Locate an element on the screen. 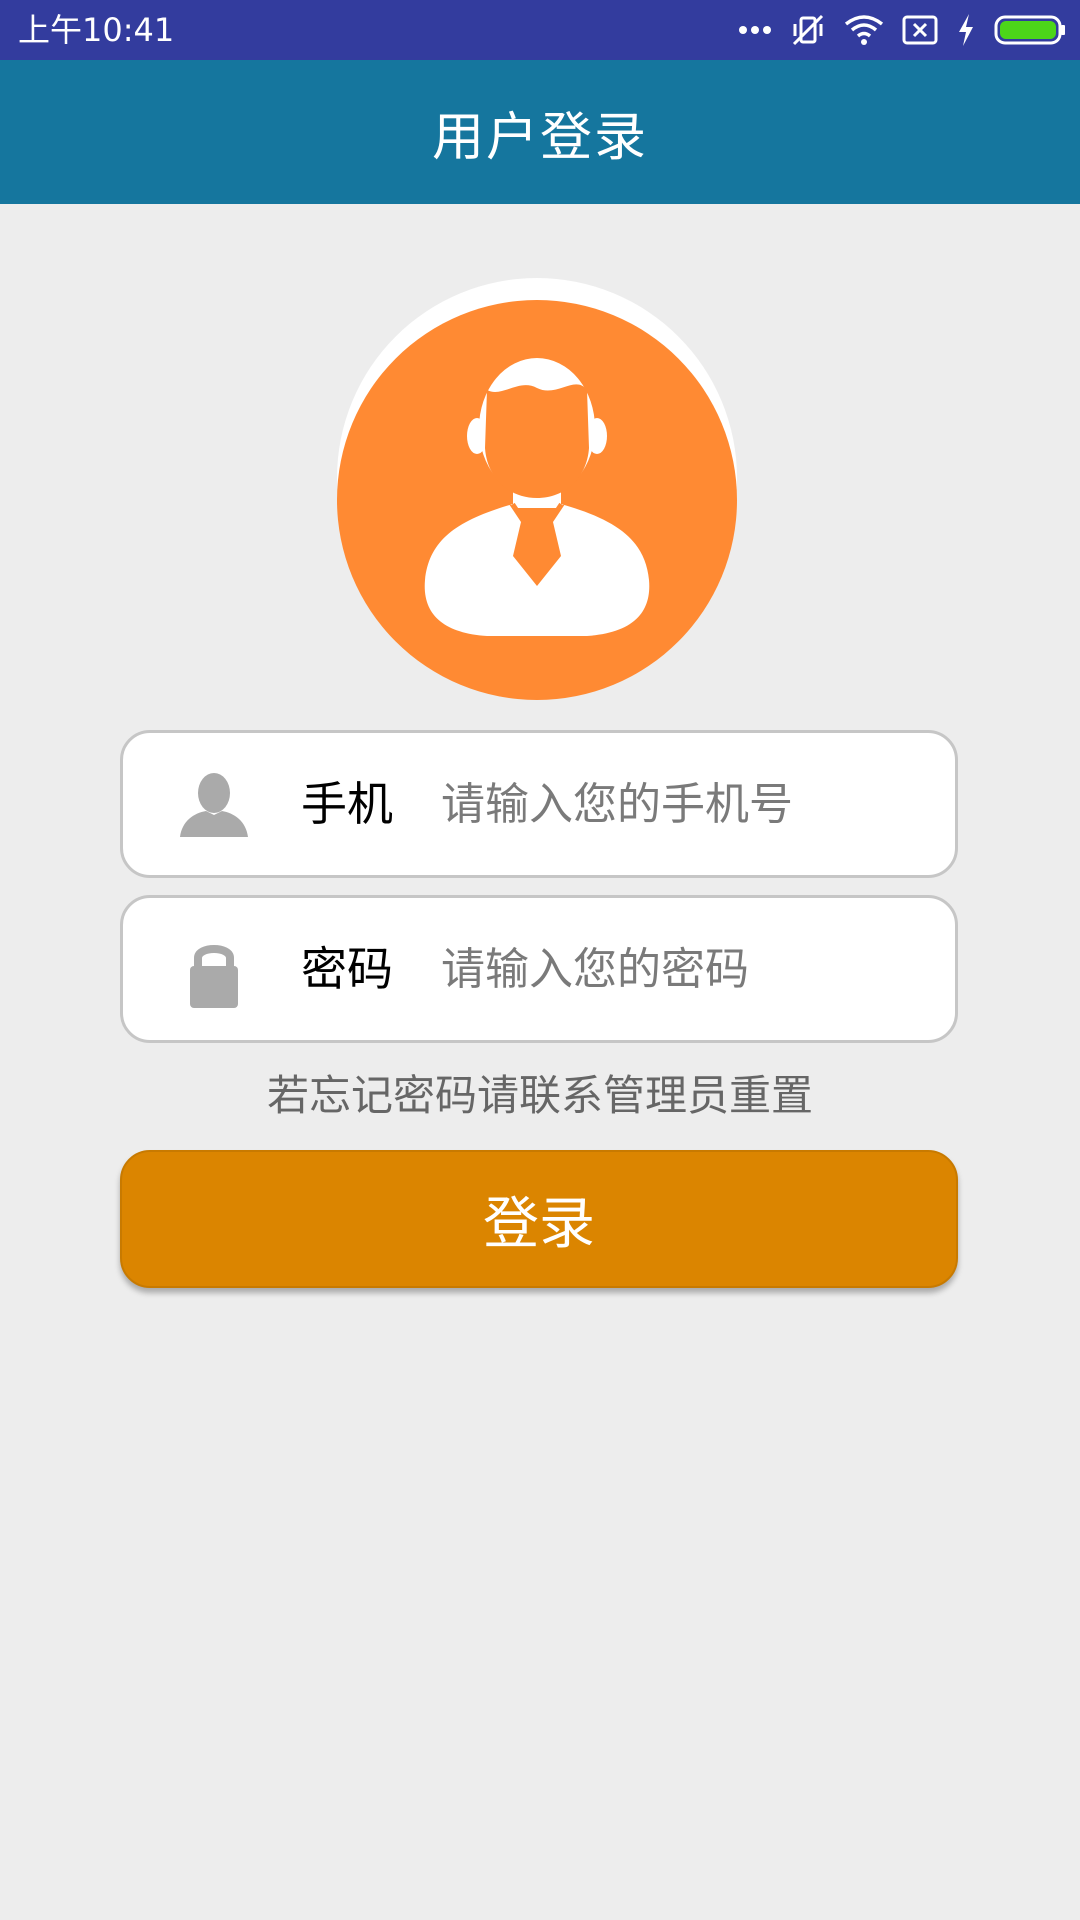 The width and height of the screenshot is (1080, 1920). password-field: 密码 is located at coordinates (539, 969).